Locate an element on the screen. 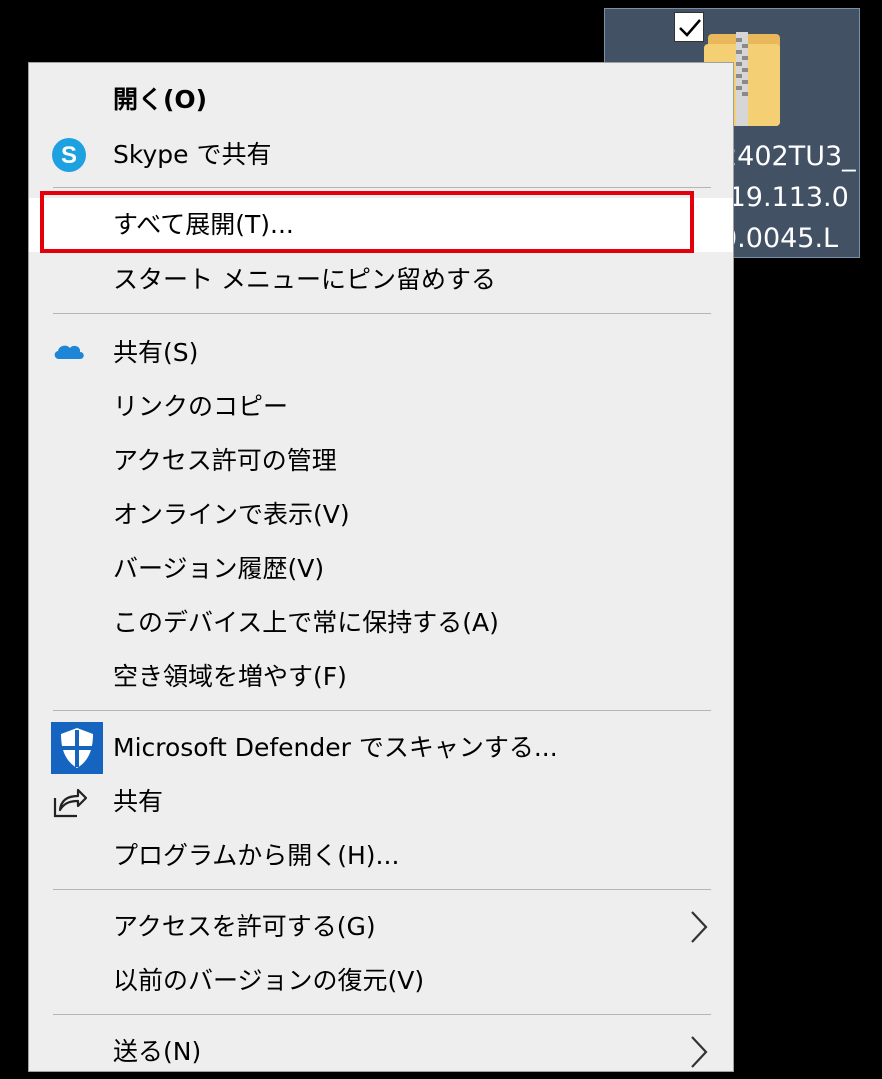  menu-item-send-to: 送る(N) is located at coordinates (381, 1052).